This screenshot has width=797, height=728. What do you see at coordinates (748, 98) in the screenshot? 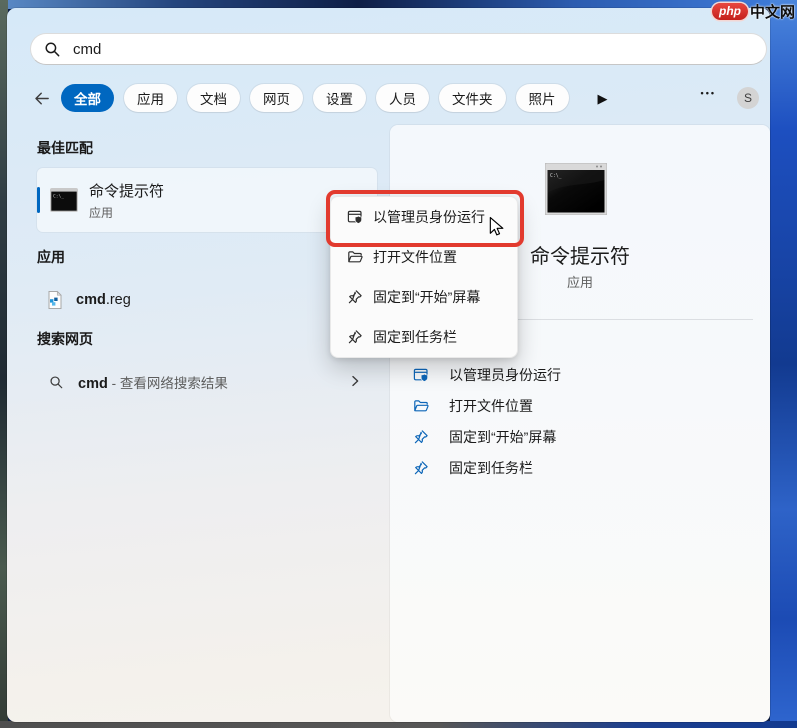
I see `user-avatar: S` at bounding box center [748, 98].